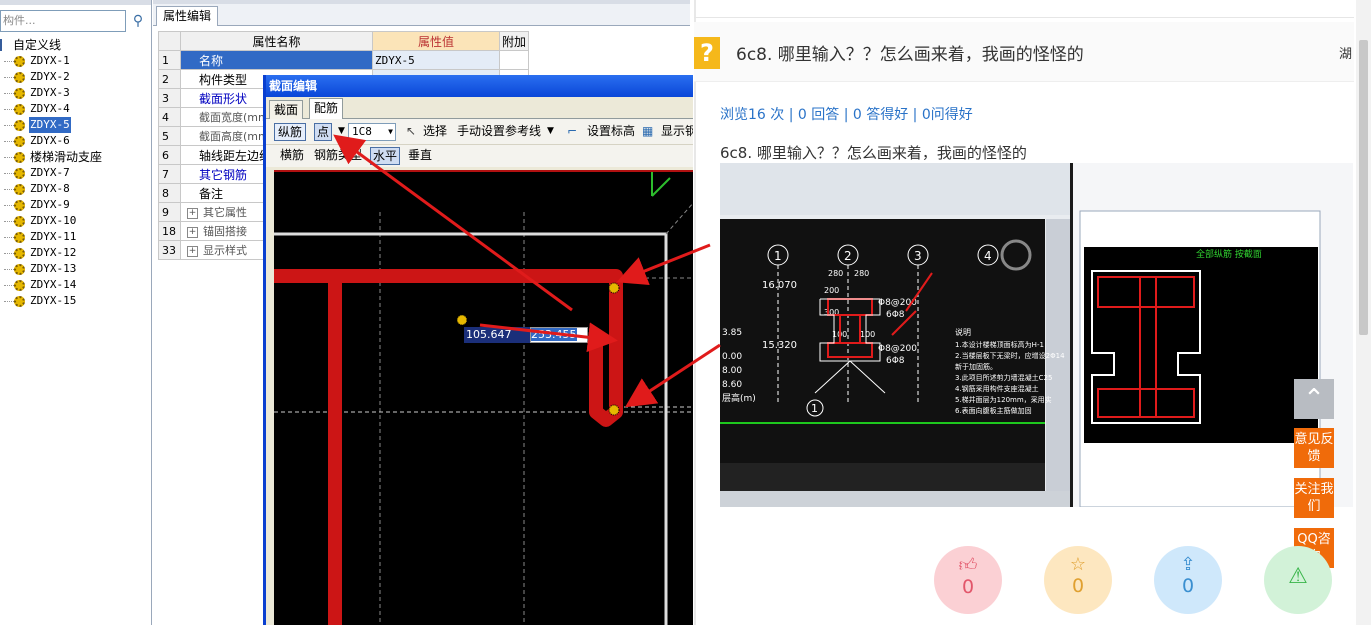  I want to click on vertical-button: 垂直, so click(420, 156).